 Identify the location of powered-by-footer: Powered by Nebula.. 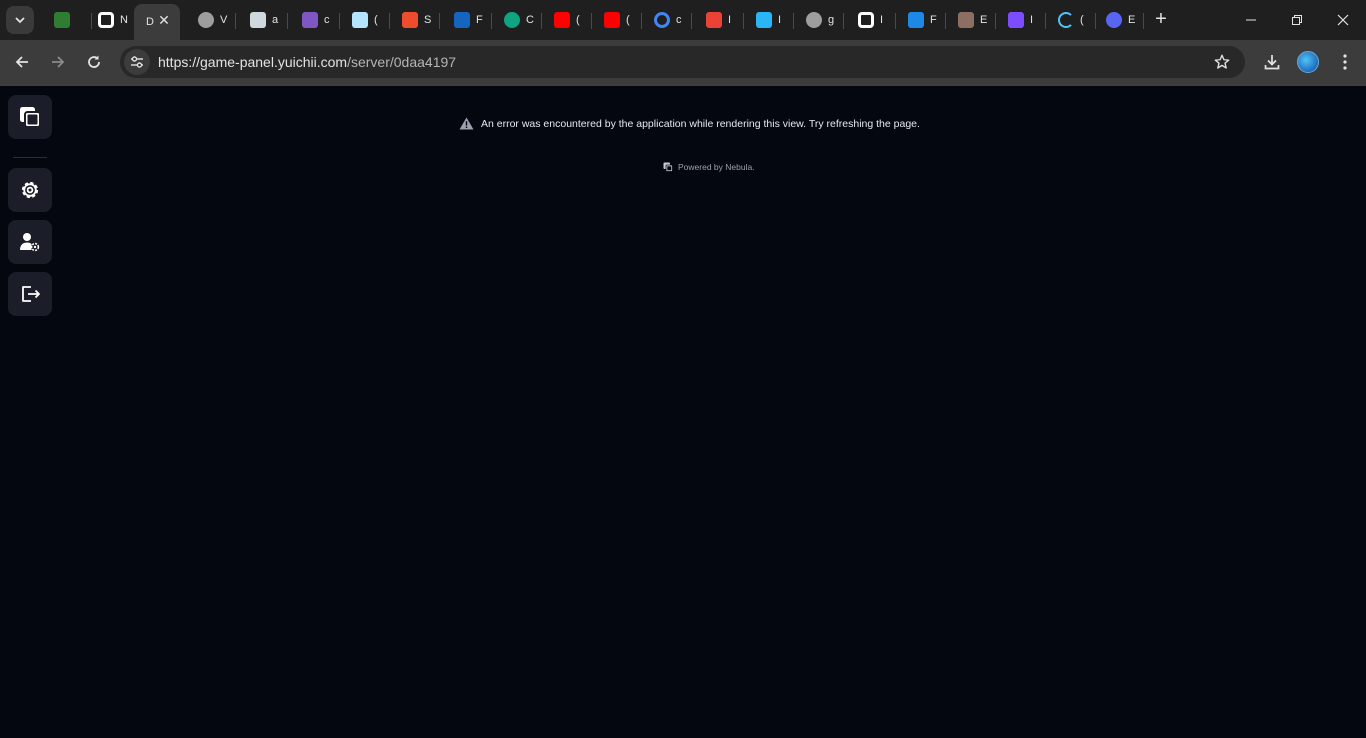
(709, 167).